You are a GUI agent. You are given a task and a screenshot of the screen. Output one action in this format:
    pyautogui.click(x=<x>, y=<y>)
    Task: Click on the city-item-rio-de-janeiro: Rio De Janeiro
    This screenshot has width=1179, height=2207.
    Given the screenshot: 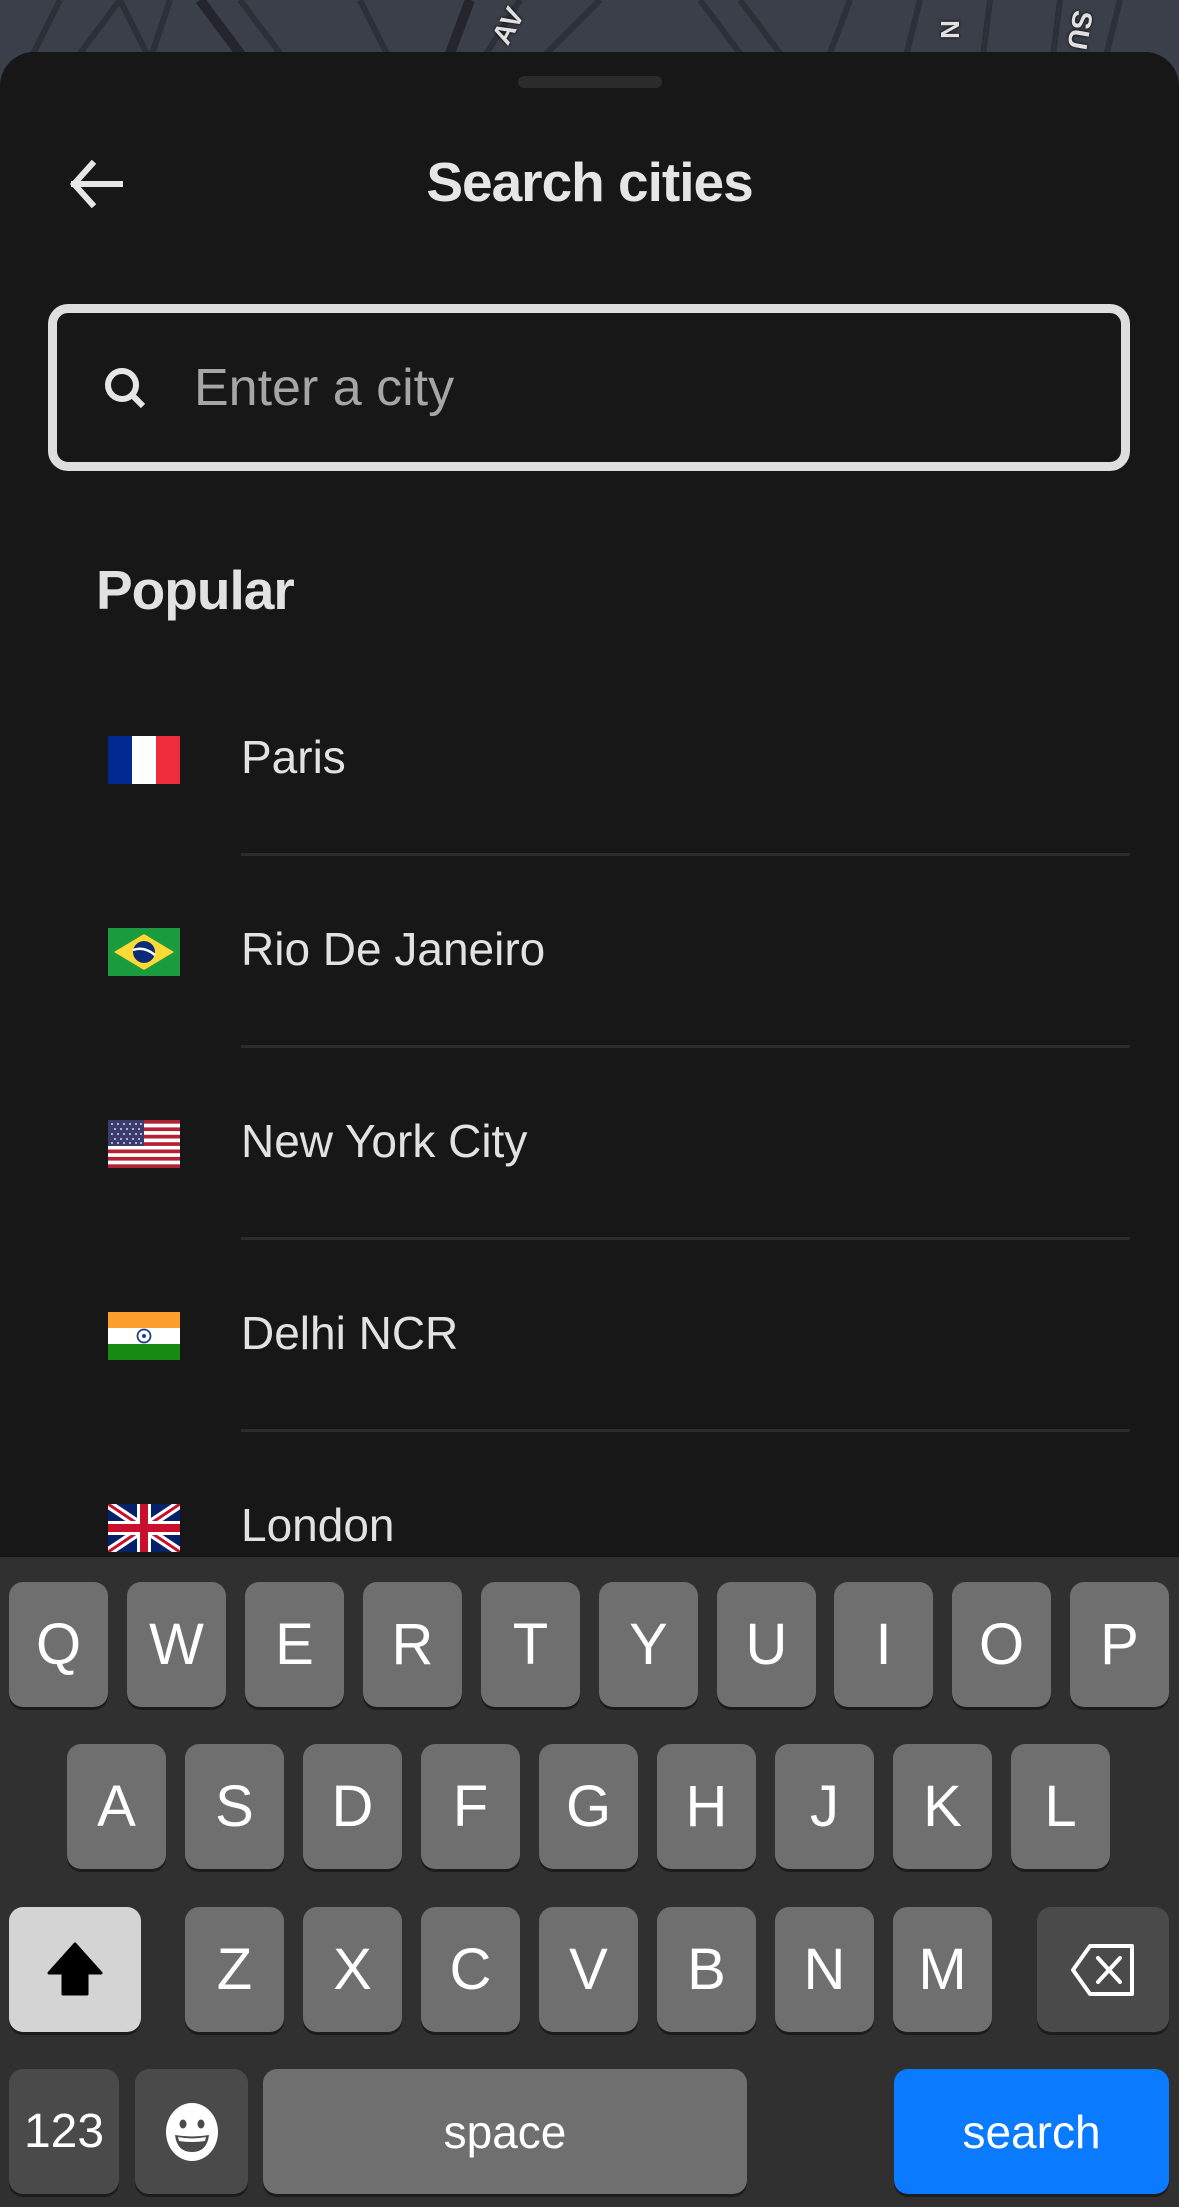 What is the action you would take?
    pyautogui.click(x=589, y=980)
    